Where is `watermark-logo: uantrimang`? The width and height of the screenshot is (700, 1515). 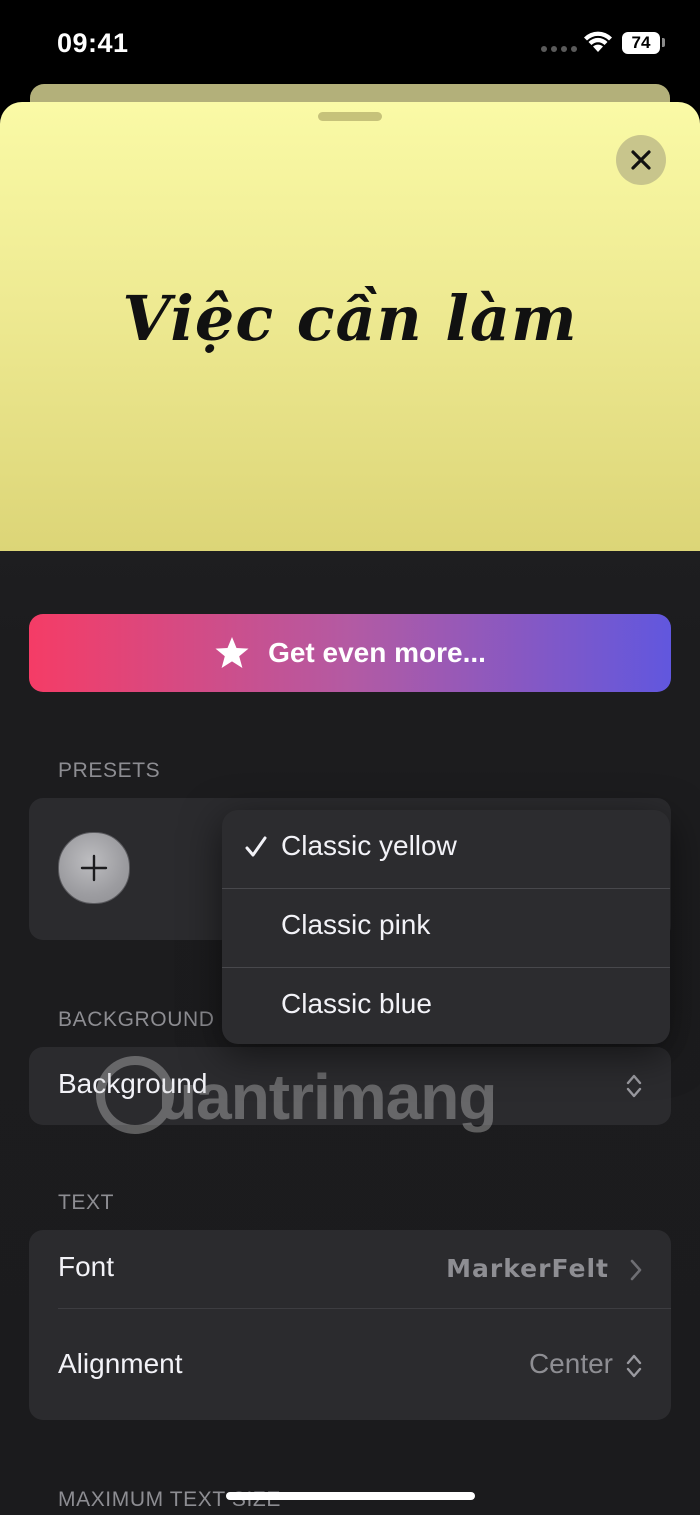 watermark-logo: uantrimang is located at coordinates (296, 1099).